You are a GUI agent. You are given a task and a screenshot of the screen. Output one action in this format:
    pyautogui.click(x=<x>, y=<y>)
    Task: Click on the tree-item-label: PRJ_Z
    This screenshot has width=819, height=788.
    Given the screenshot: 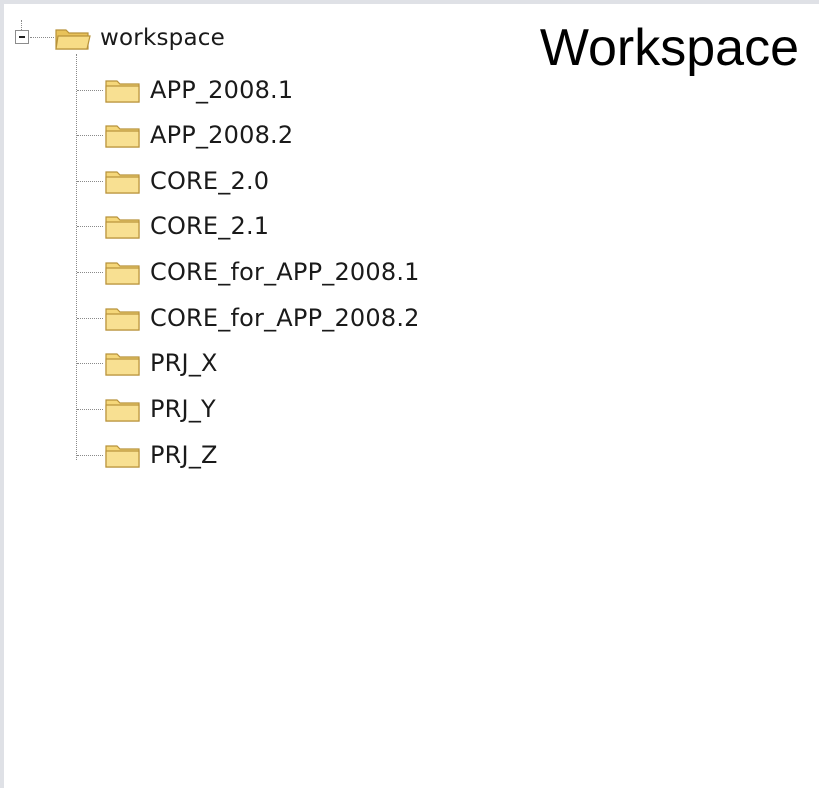 What is the action you would take?
    pyautogui.click(x=184, y=455)
    